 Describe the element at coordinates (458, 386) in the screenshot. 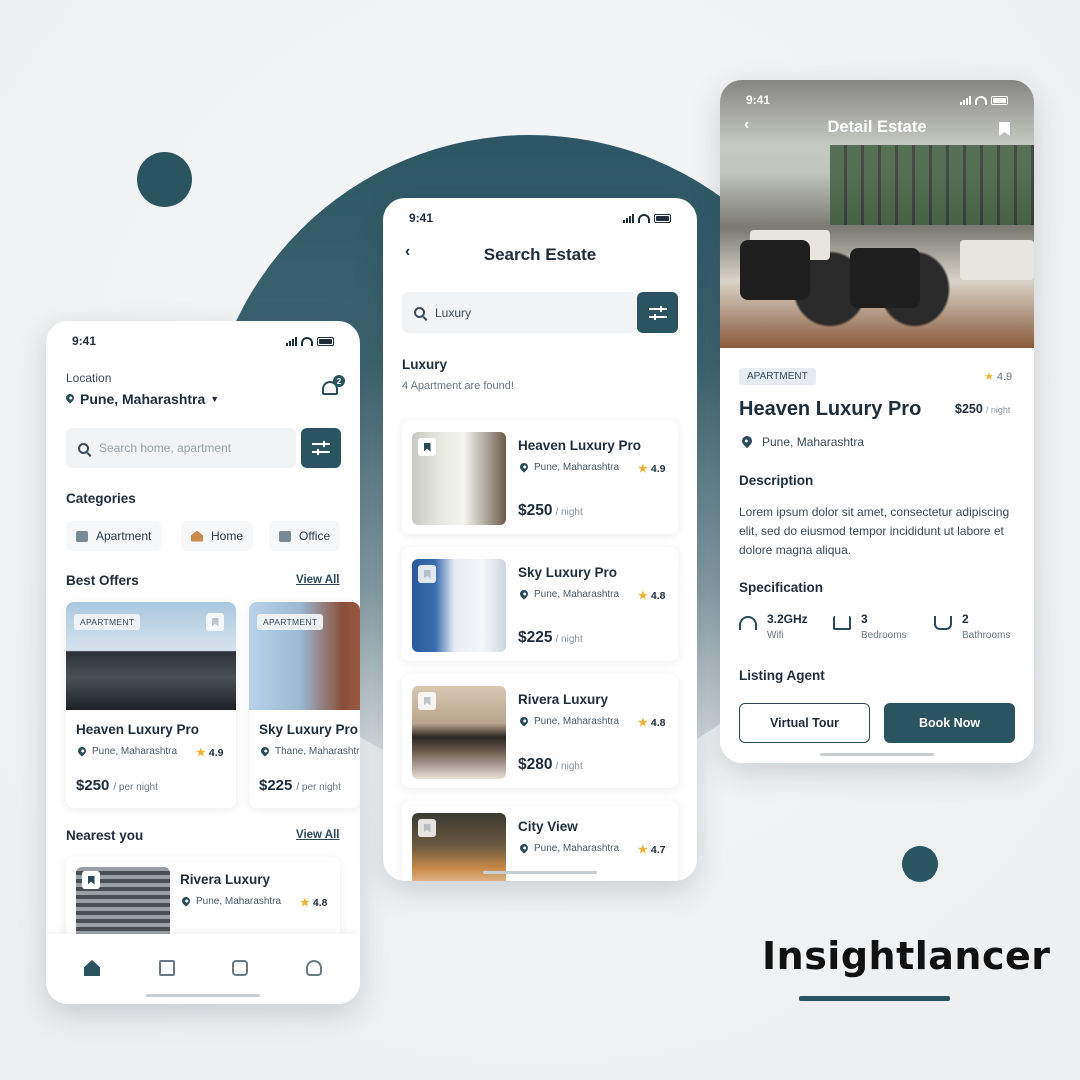

I see `results-count: 4 Apartment are found!` at that location.